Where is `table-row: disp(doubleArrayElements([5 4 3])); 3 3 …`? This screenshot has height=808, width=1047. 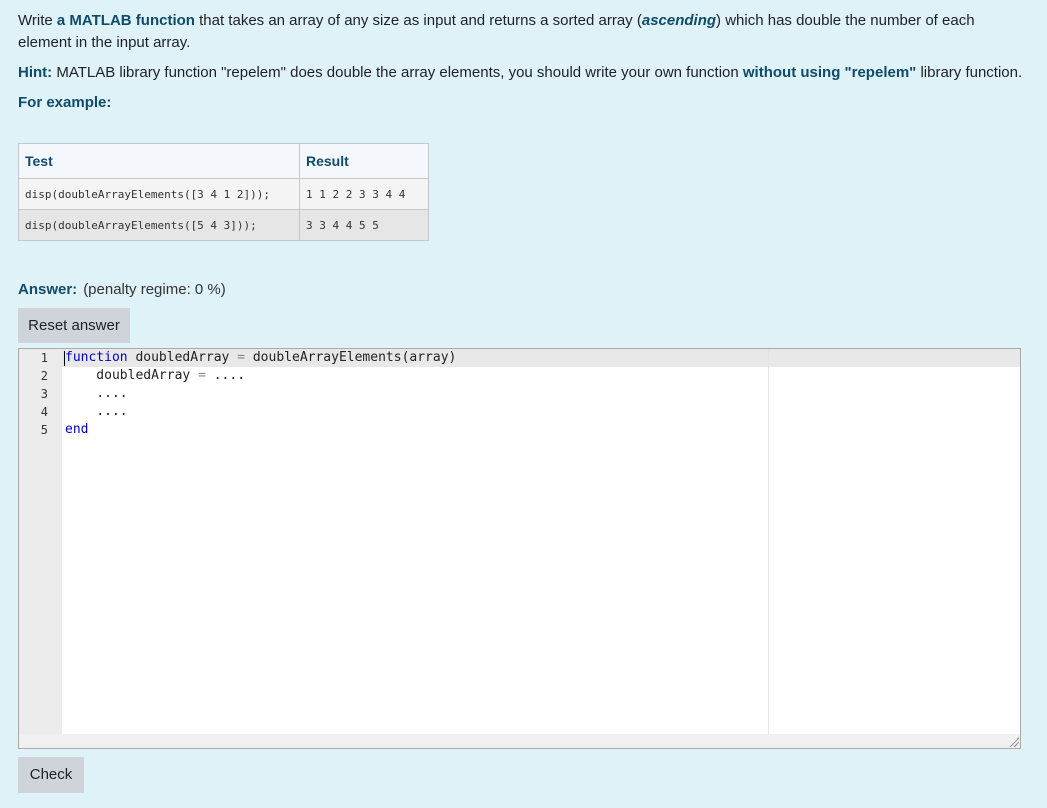 table-row: disp(doubleArrayElements([5 4 3])); 3 3 … is located at coordinates (223, 225).